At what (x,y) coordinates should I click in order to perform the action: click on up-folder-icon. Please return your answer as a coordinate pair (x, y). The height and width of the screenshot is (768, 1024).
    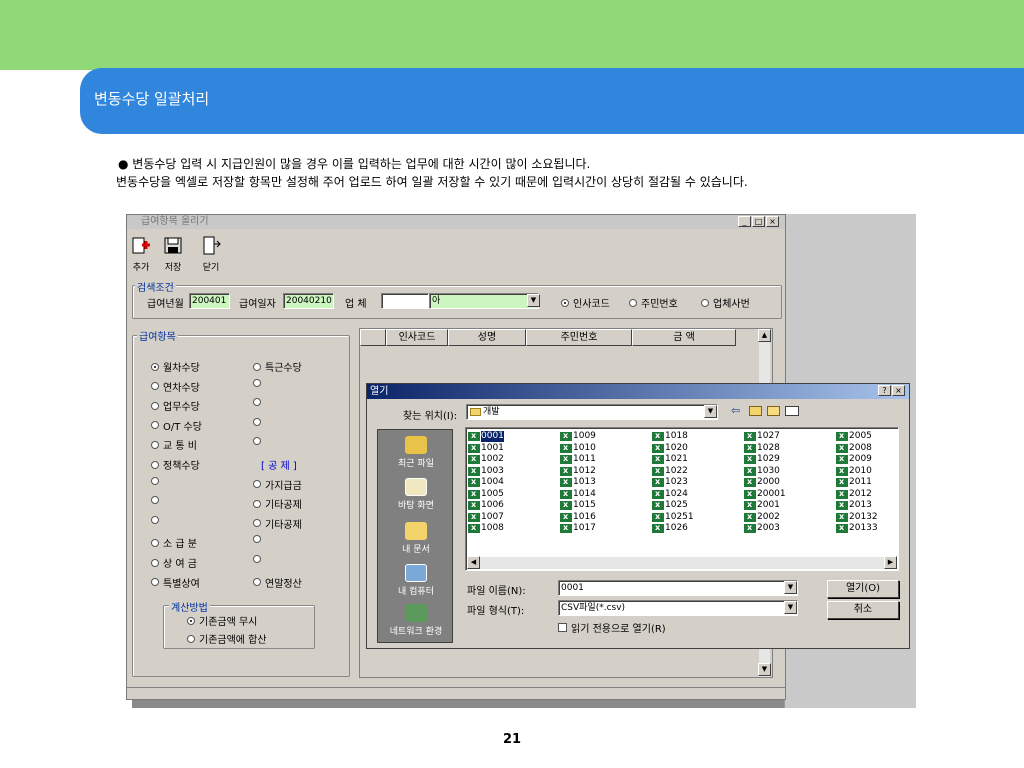
    Looking at the image, I should click on (755, 411).